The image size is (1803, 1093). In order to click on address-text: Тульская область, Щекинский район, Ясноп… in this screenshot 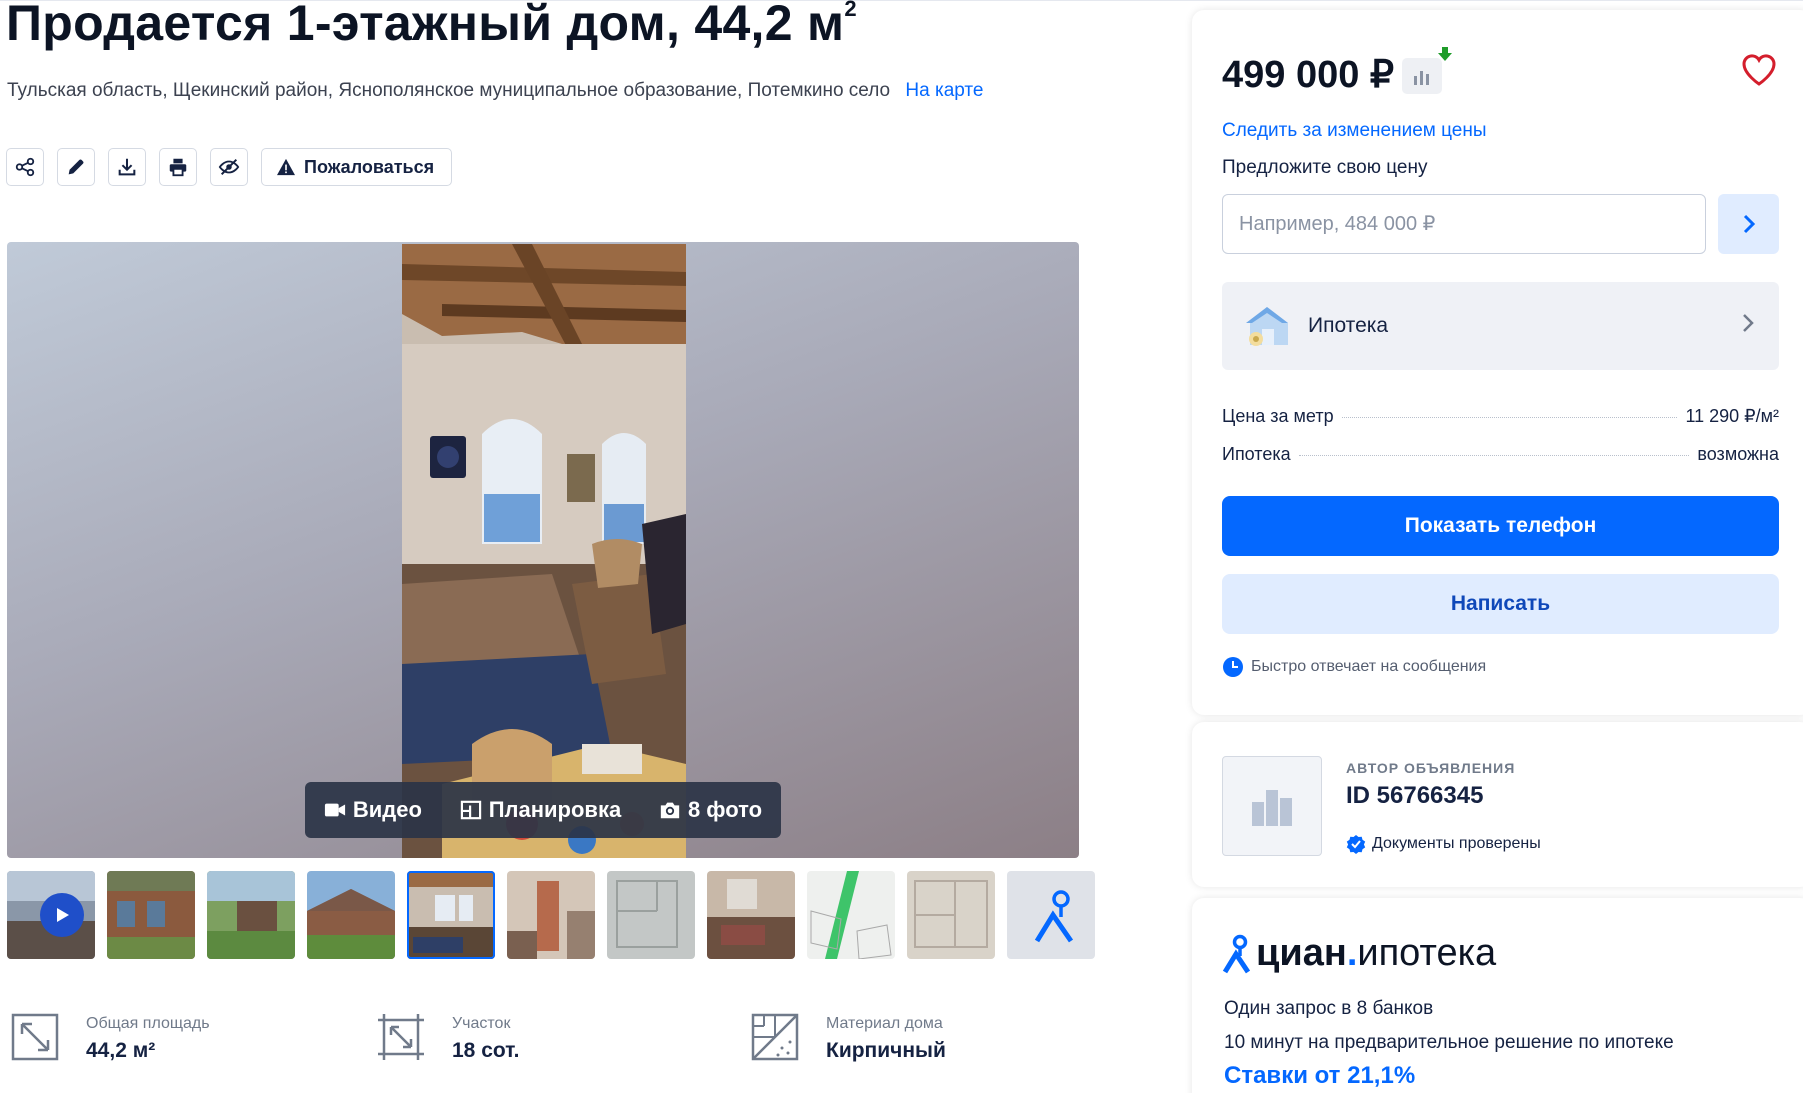, I will do `click(449, 90)`.